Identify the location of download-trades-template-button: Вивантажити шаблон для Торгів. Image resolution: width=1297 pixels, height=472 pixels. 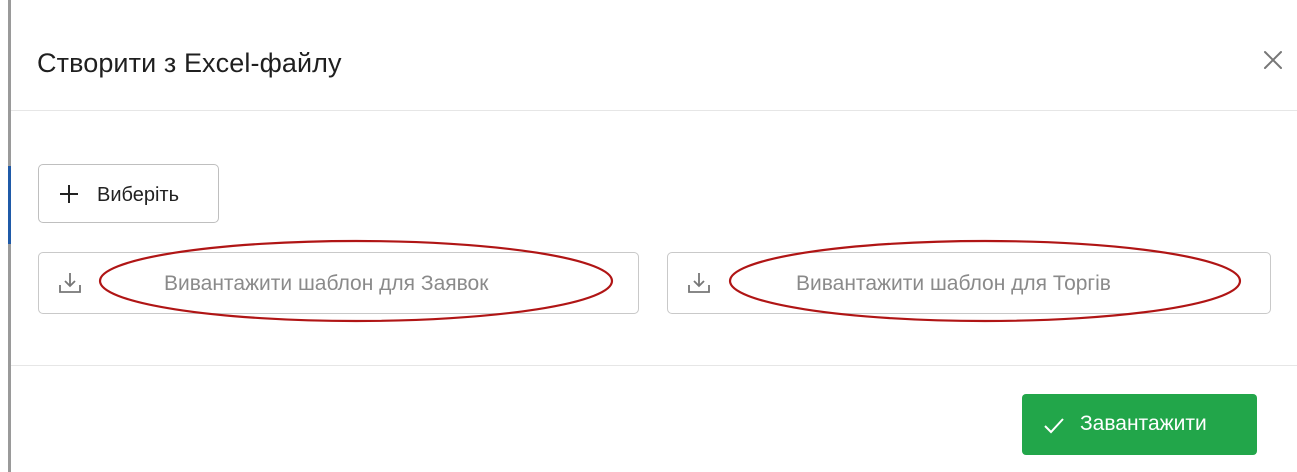
(969, 283).